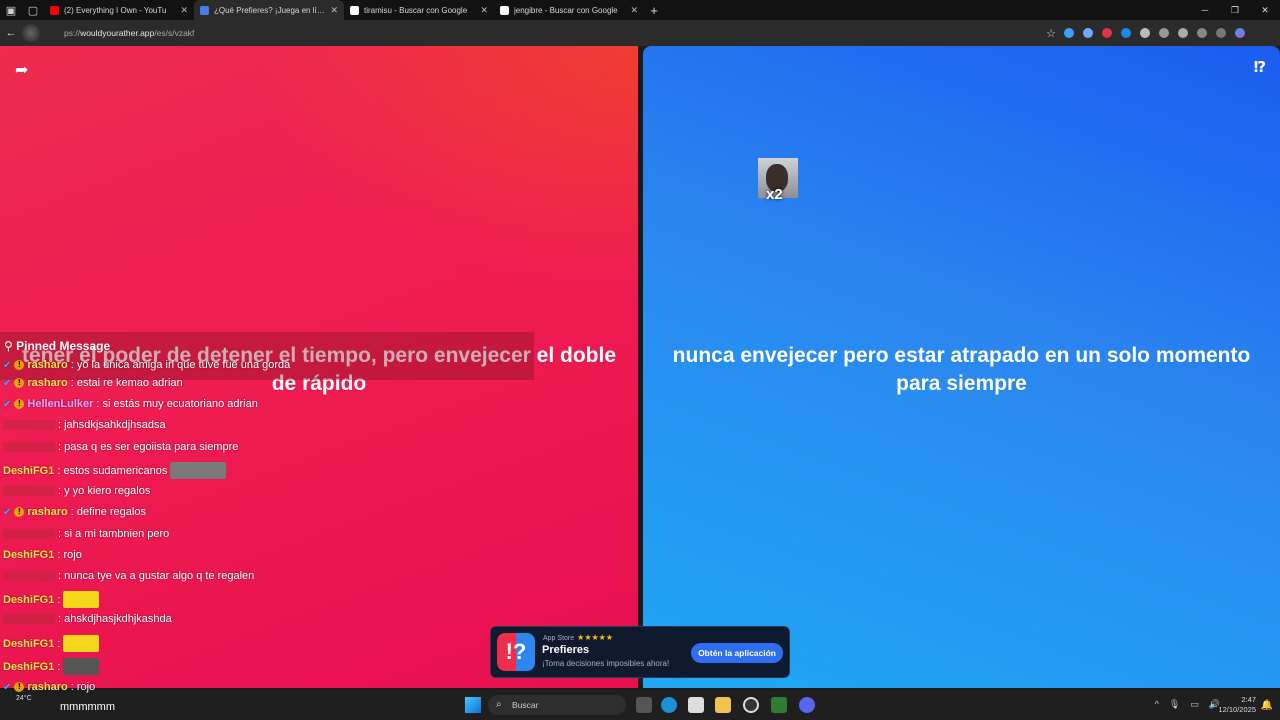  What do you see at coordinates (1194, 704) in the screenshot?
I see `network-icon: ▭` at bounding box center [1194, 704].